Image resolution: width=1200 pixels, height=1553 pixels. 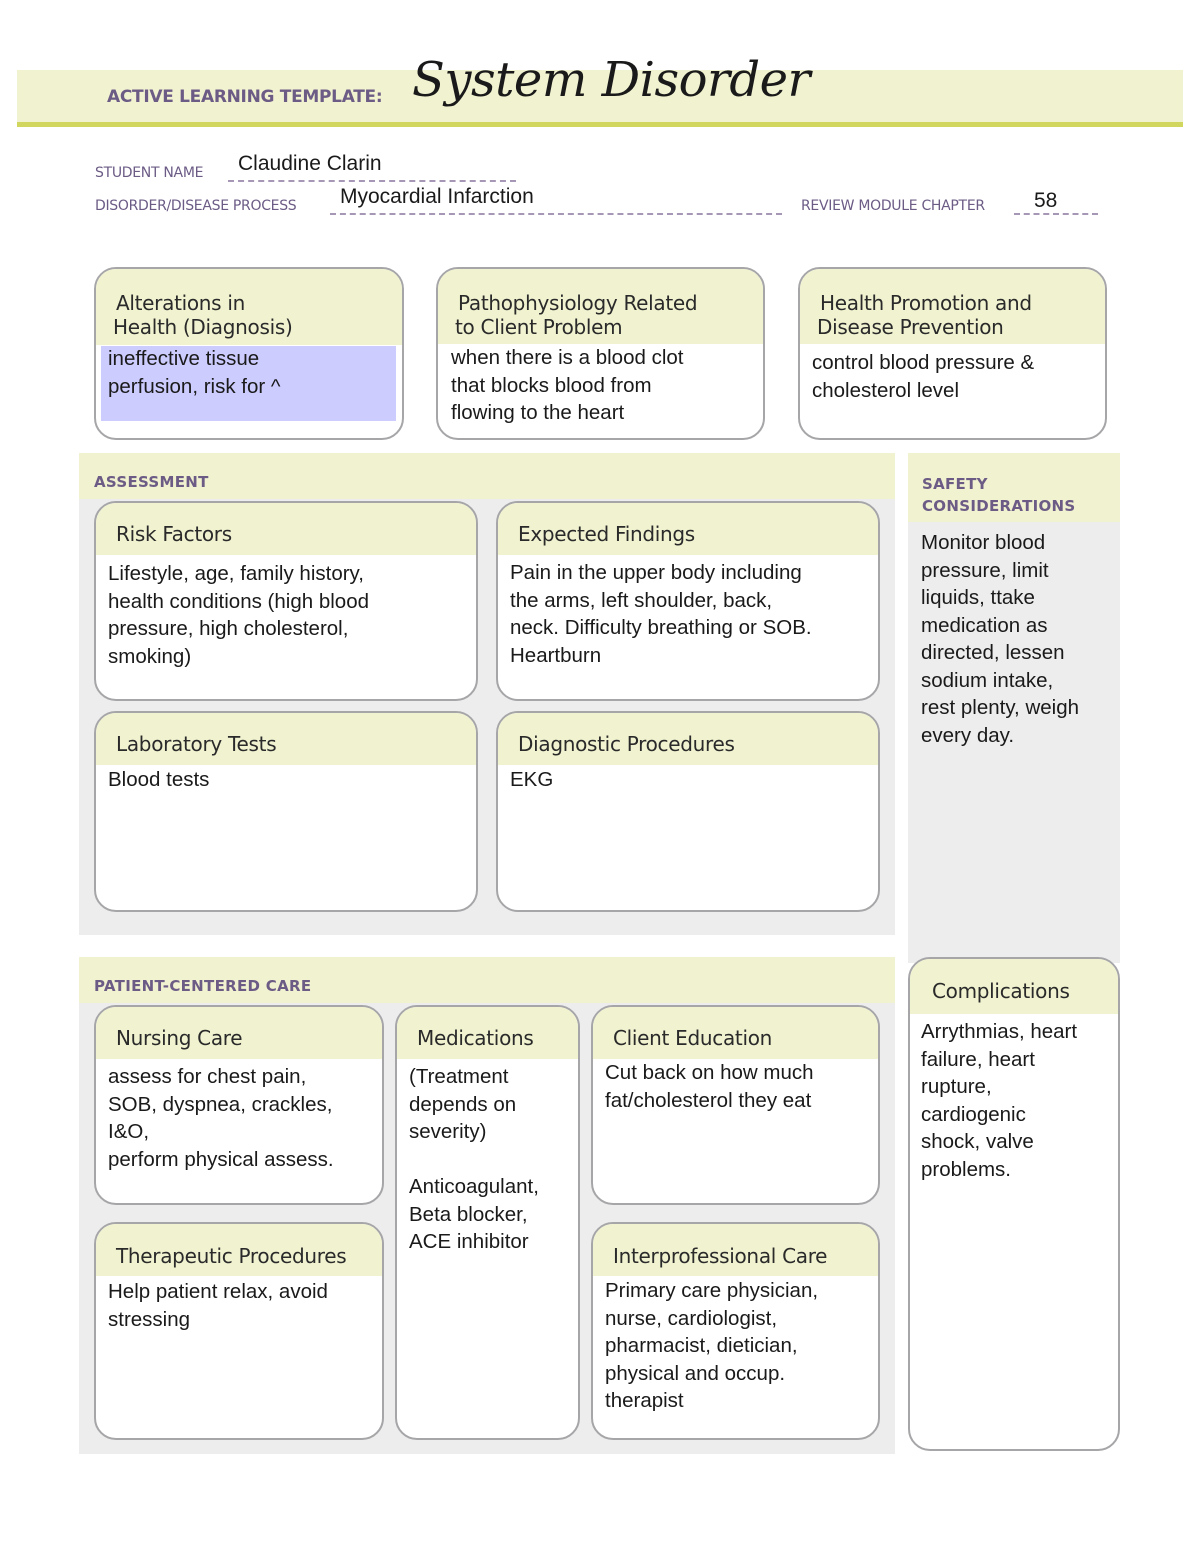 What do you see at coordinates (245, 97) in the screenshot?
I see `template-label: ACTIVE LEARNING TEMPLATE:` at bounding box center [245, 97].